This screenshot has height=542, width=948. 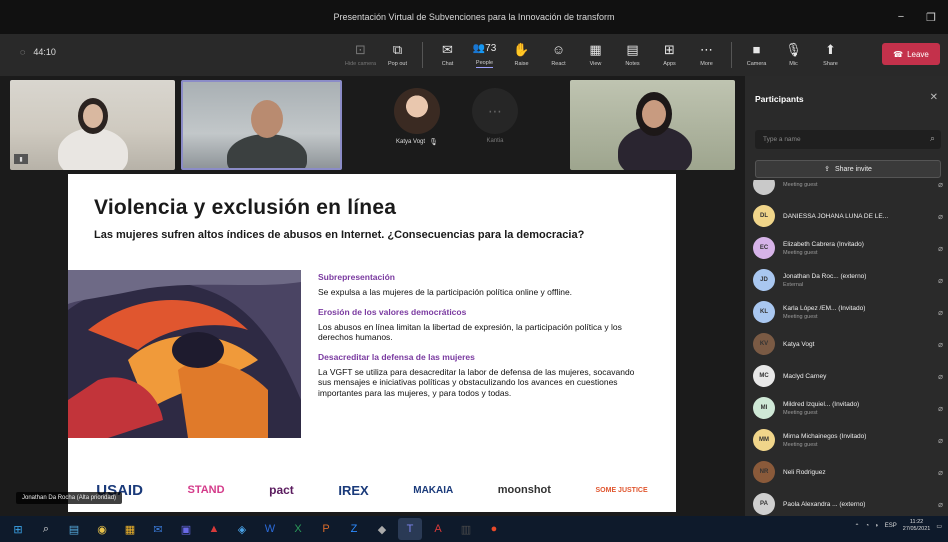 What do you see at coordinates (18, 529) in the screenshot?
I see `windows-icon: ⊞` at bounding box center [18, 529].